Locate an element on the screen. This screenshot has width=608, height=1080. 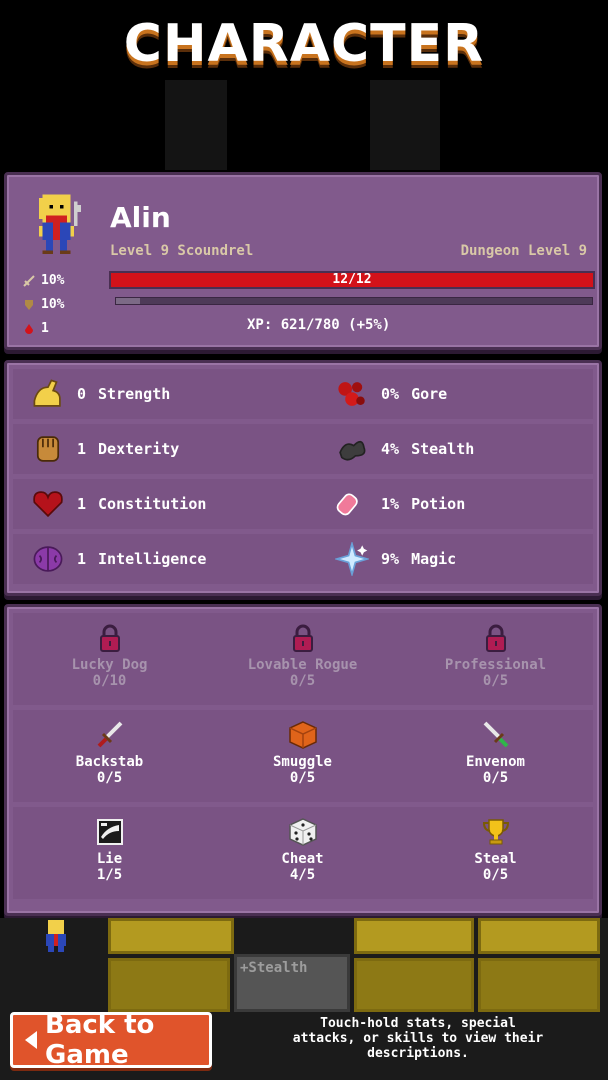
dagger-icon is located at coordinates (110, 735).